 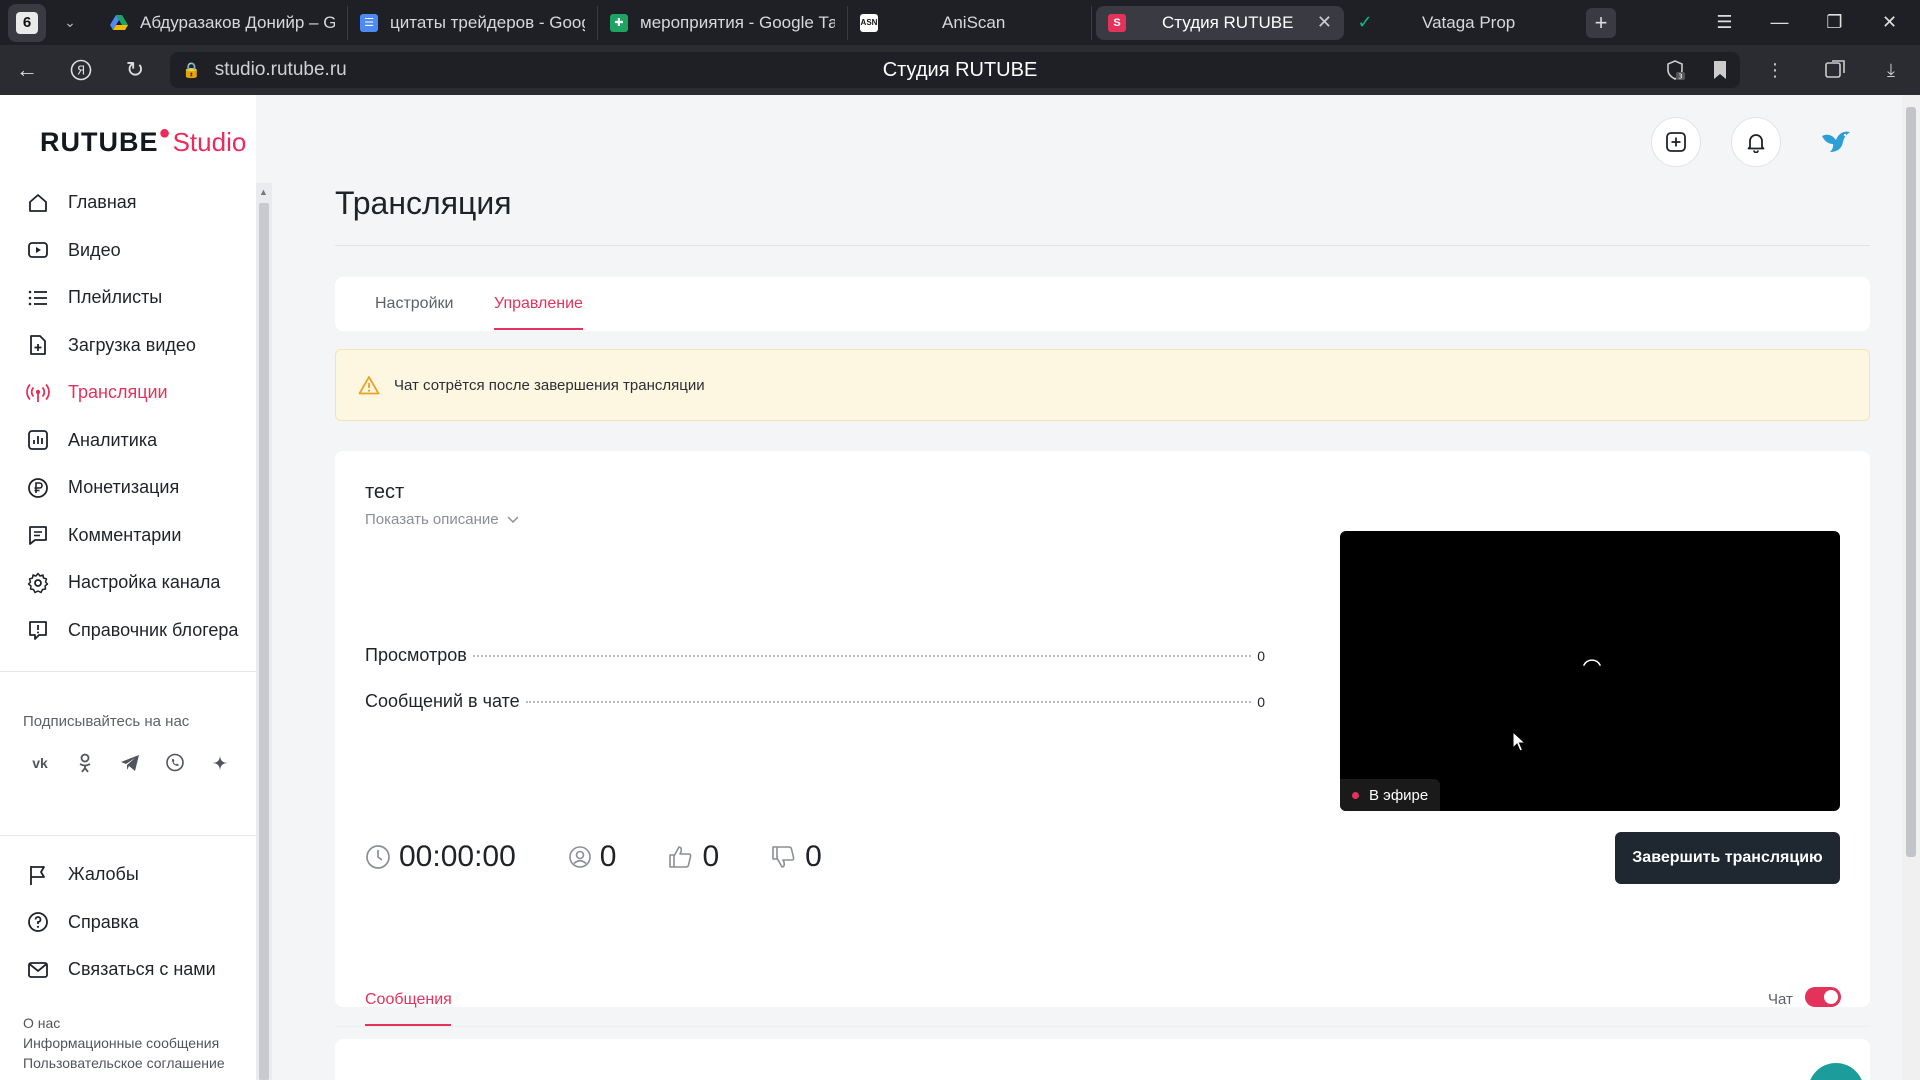 I want to click on video-player: В эфире, so click(x=1590, y=671).